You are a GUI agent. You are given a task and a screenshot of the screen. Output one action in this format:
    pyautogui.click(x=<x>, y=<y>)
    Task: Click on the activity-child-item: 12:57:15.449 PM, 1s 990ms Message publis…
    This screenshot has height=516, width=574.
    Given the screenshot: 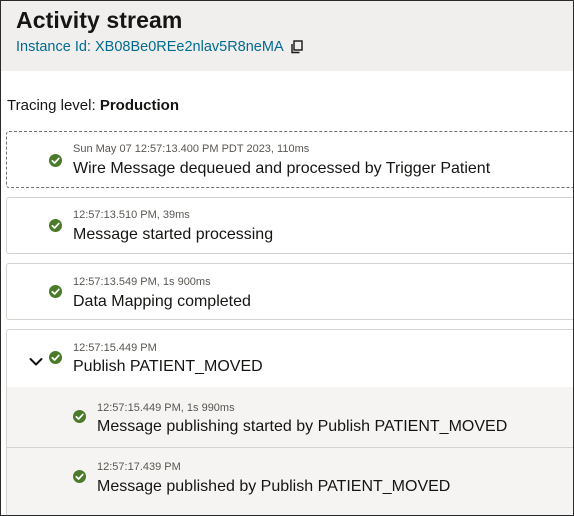 What is the action you would take?
    pyautogui.click(x=290, y=417)
    